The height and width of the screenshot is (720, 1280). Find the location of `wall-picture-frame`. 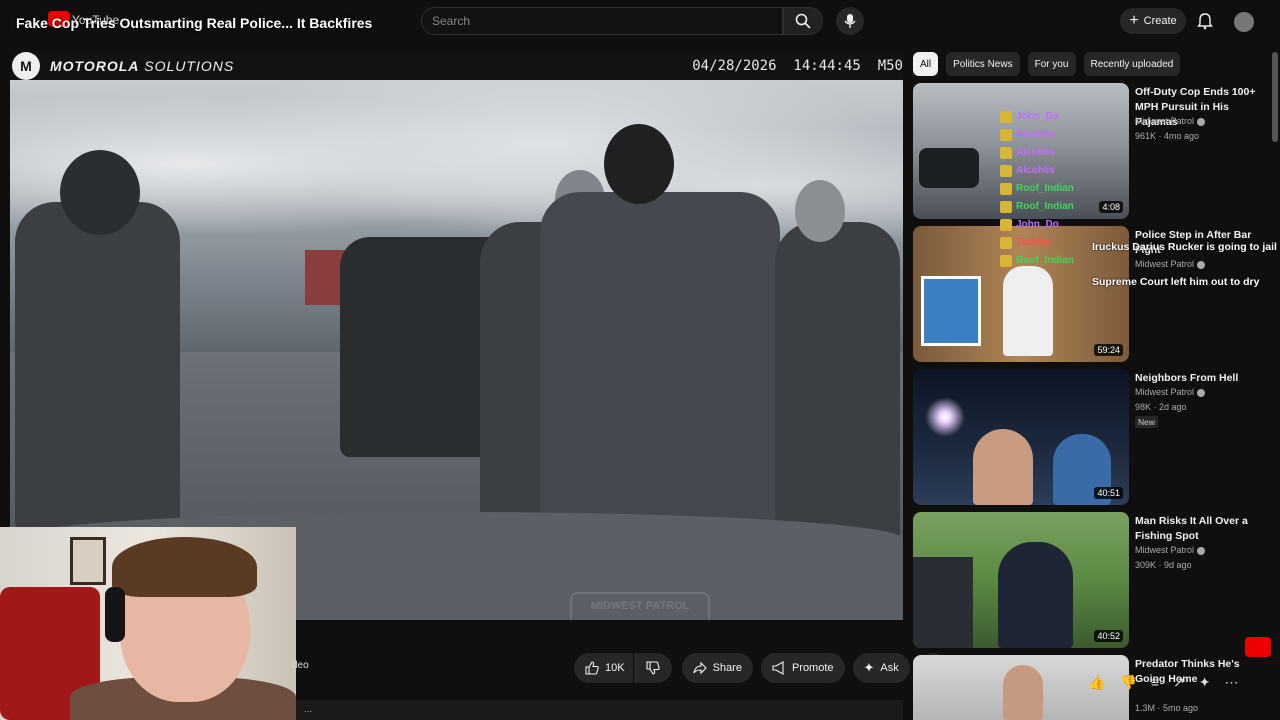

wall-picture-frame is located at coordinates (88, 561).